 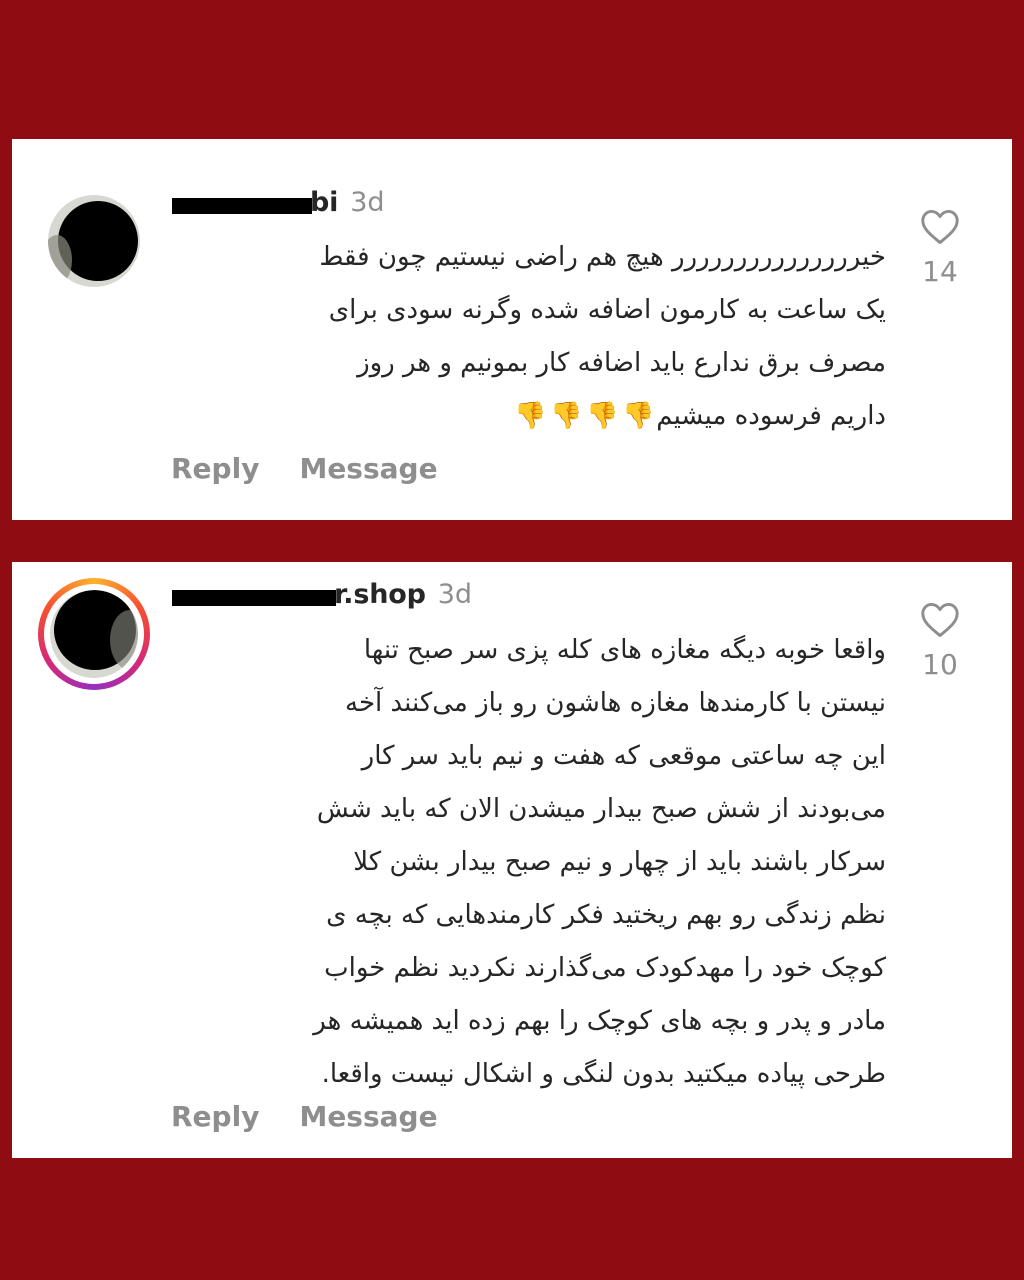 I want to click on comment-line: داریم فرسوده میشیم 👎👎👎👎, so click(x=526, y=416).